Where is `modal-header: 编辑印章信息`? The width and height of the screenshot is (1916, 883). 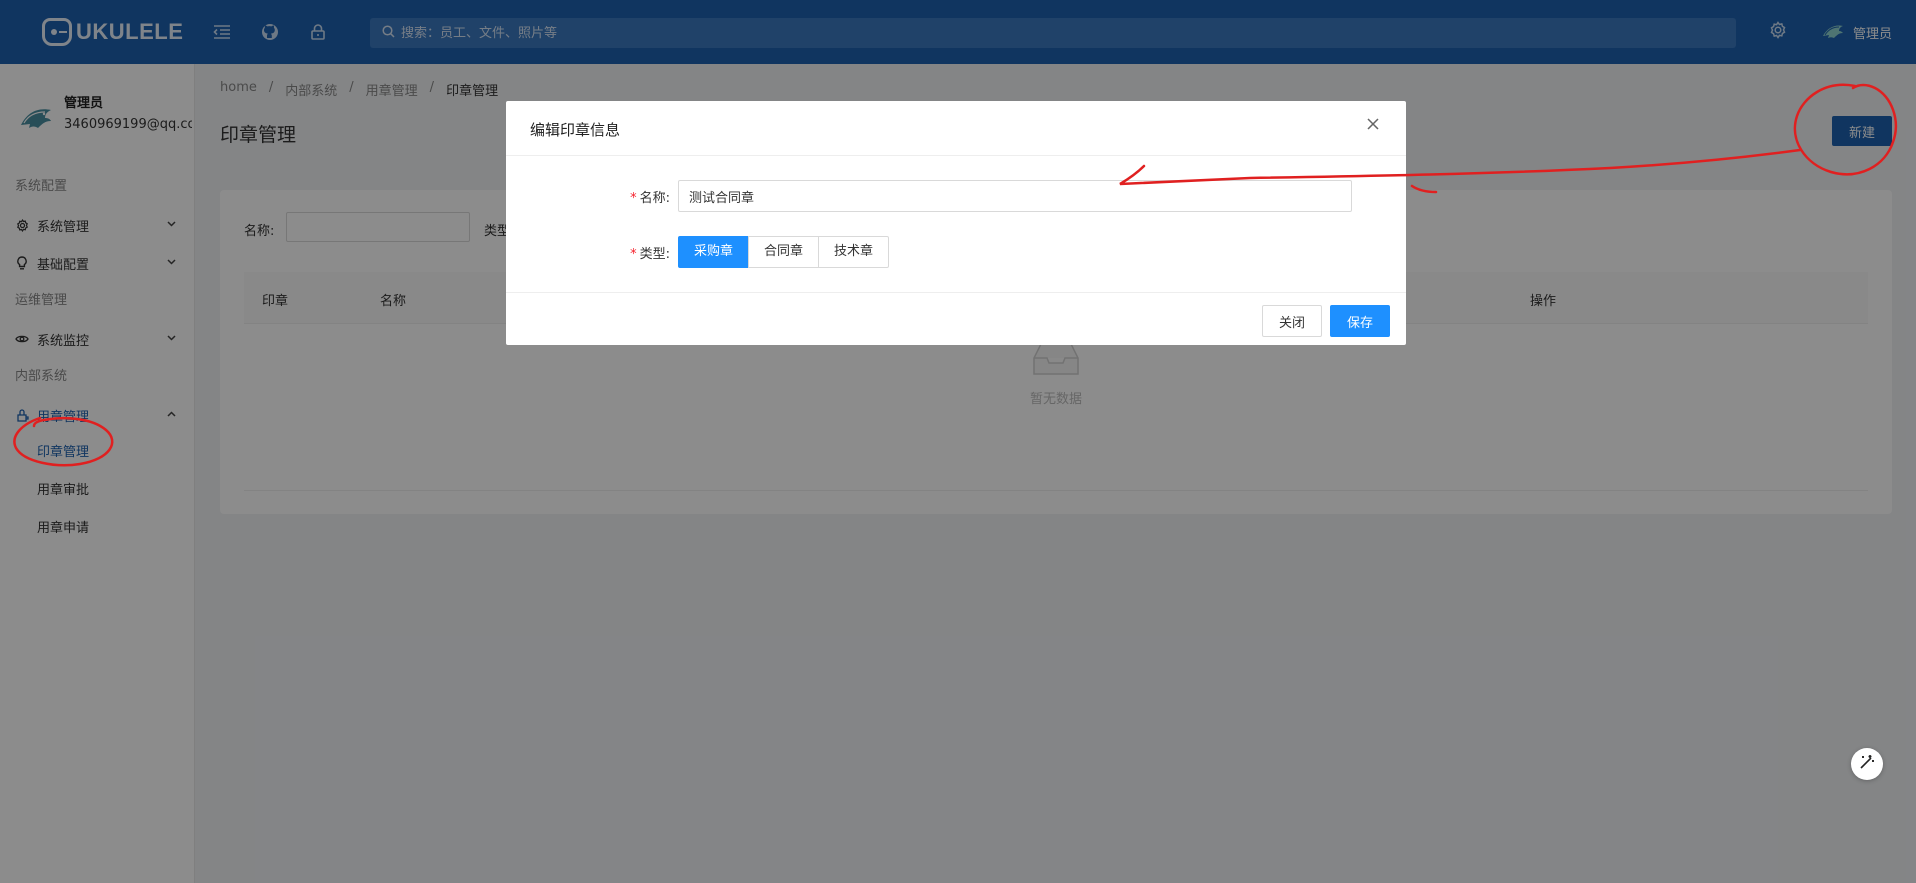
modal-header: 编辑印章信息 is located at coordinates (956, 128).